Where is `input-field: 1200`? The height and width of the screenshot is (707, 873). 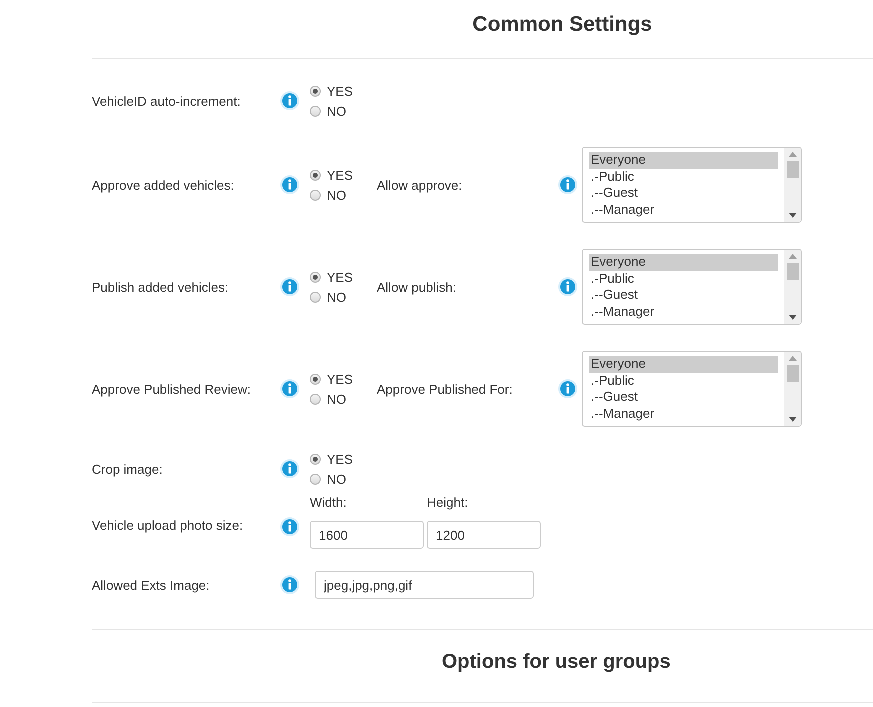
input-field: 1200 is located at coordinates (484, 535).